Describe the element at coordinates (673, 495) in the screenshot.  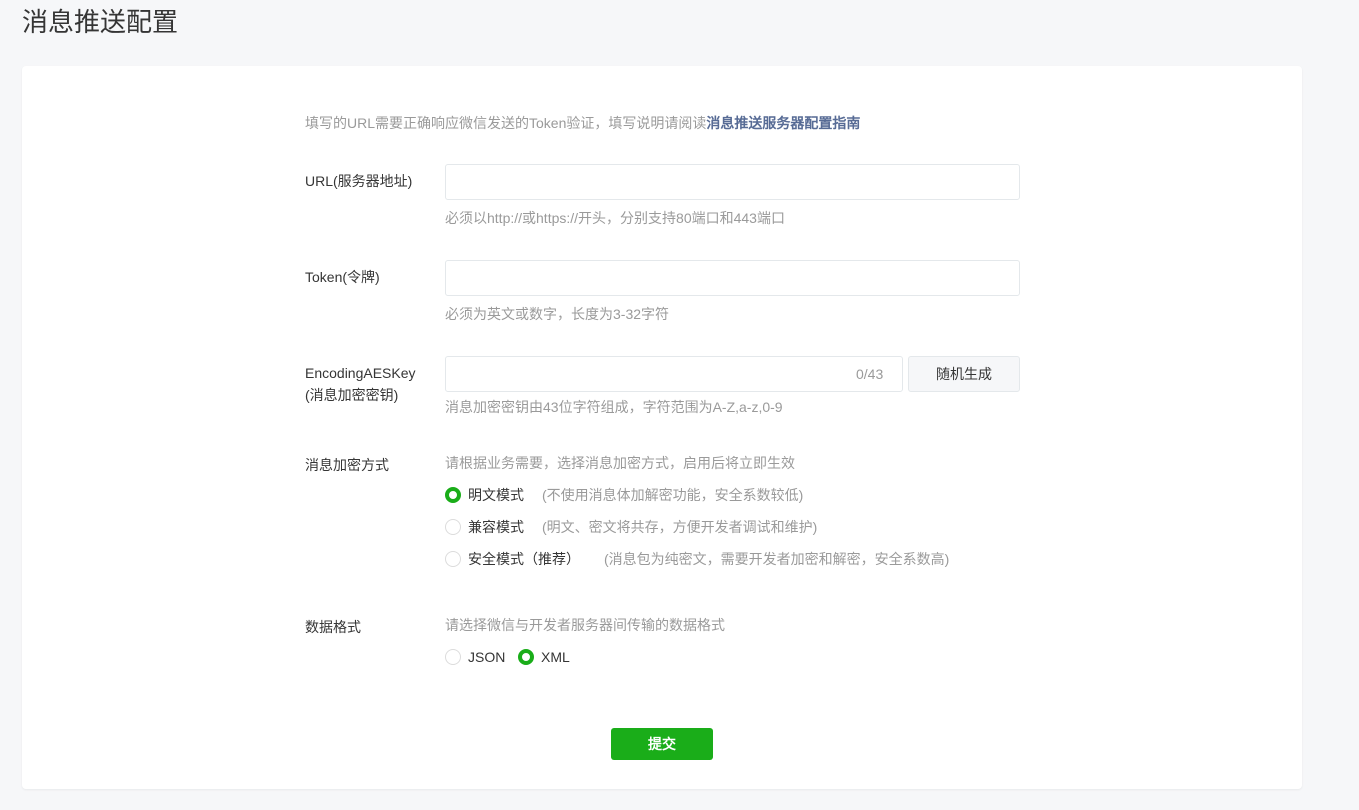
I see `encryption-option-desc: (不使用消息体加解密功能，安全系数较低)` at that location.